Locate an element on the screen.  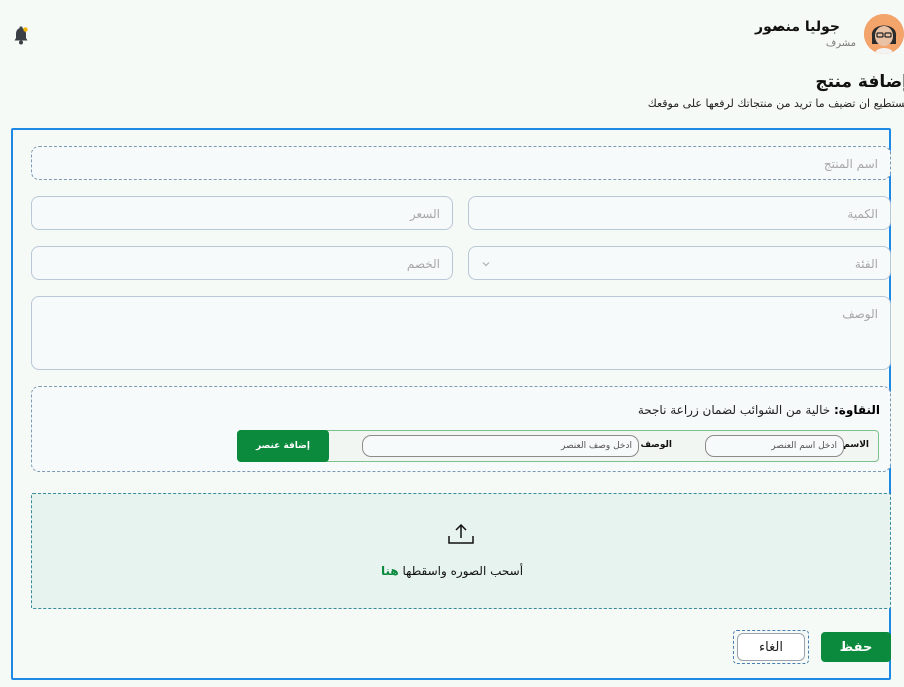
avatar-image is located at coordinates (884, 34).